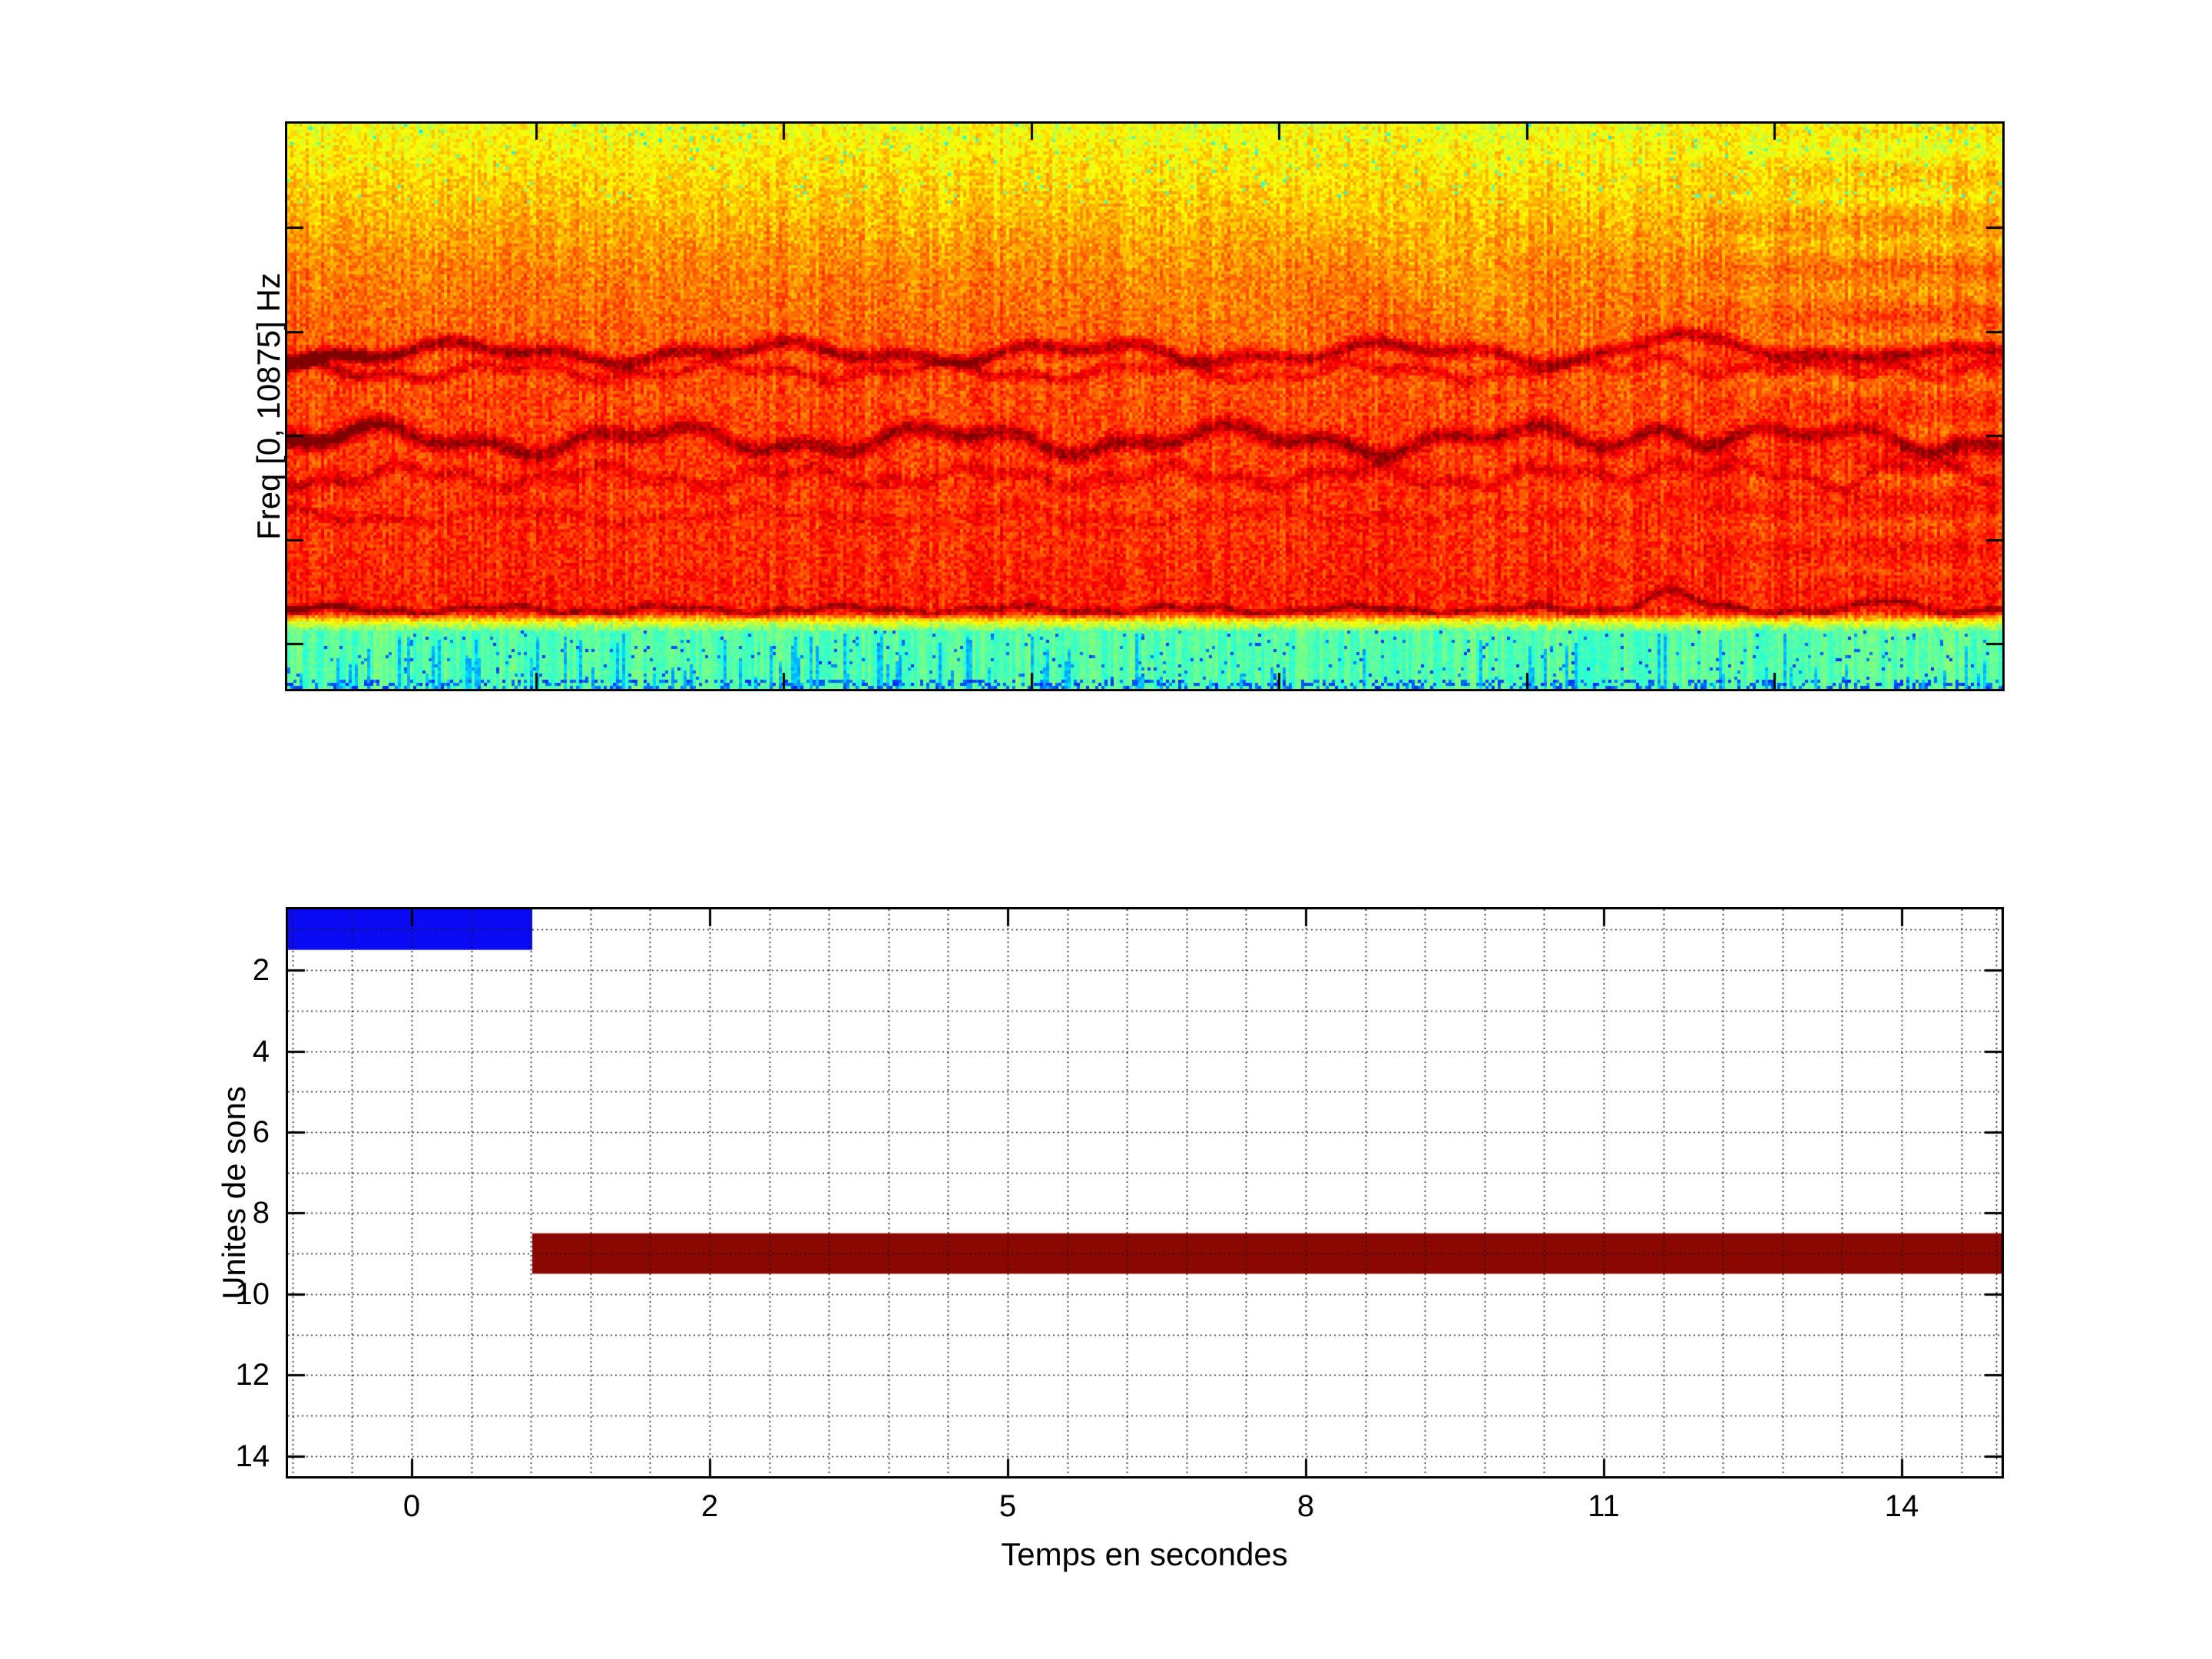 The image size is (2212, 1659). What do you see at coordinates (268, 406) in the screenshot?
I see `spectrogram-ylabel: Freq [0, 10875] Hz` at bounding box center [268, 406].